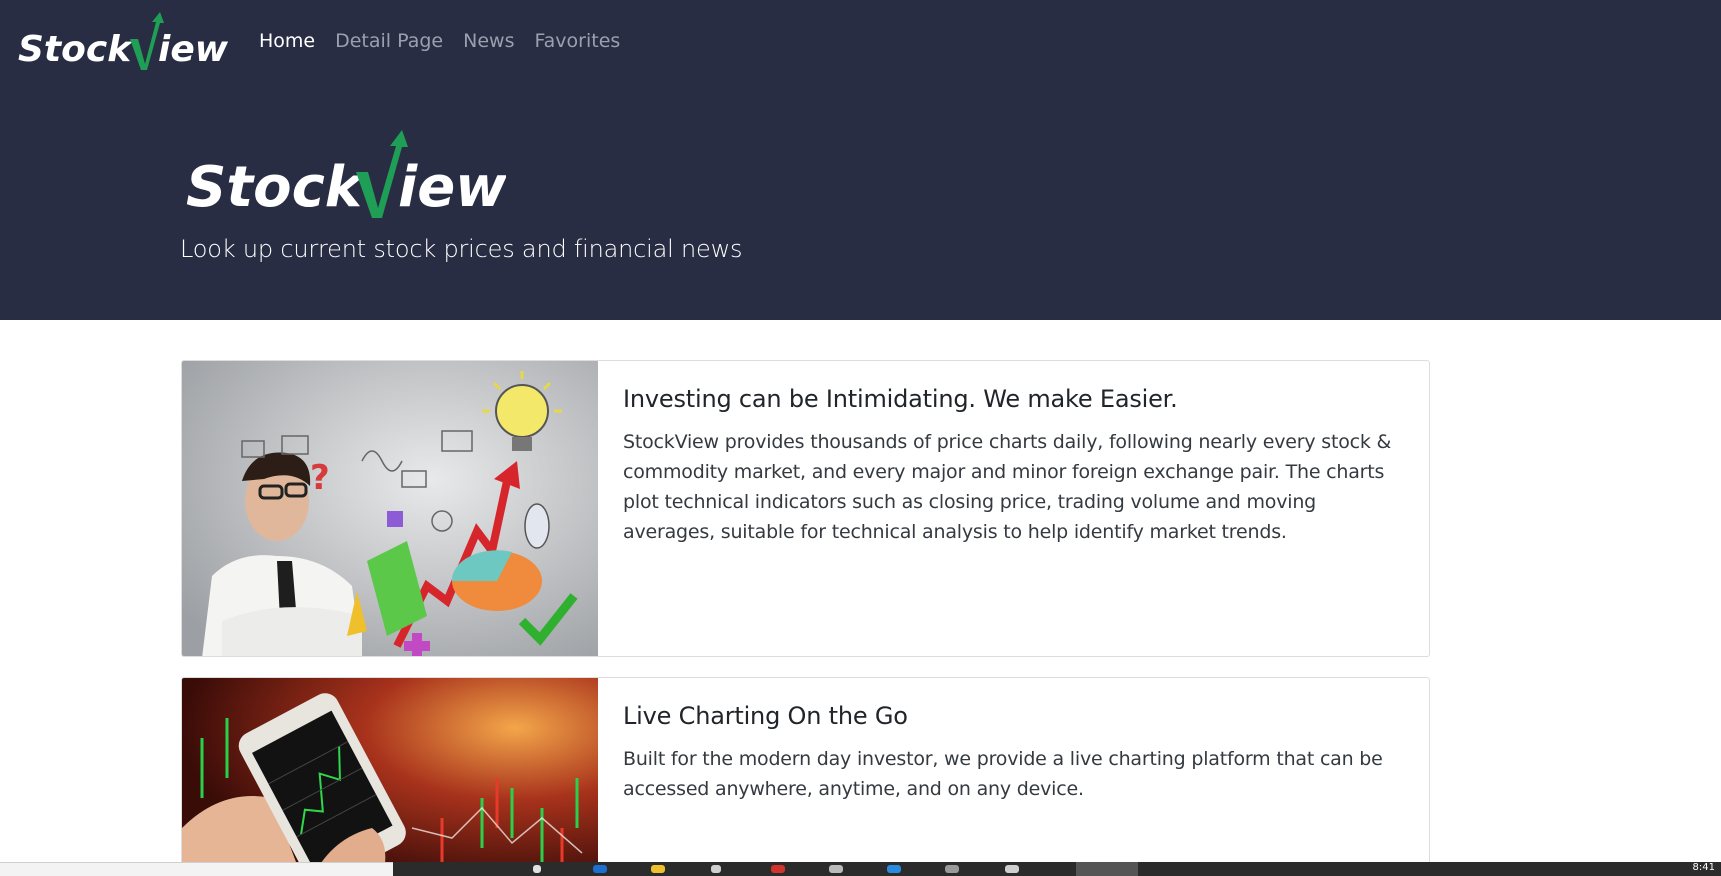 This screenshot has height=876, width=1721. I want to click on businessman-illustration: ?, so click(390, 508).